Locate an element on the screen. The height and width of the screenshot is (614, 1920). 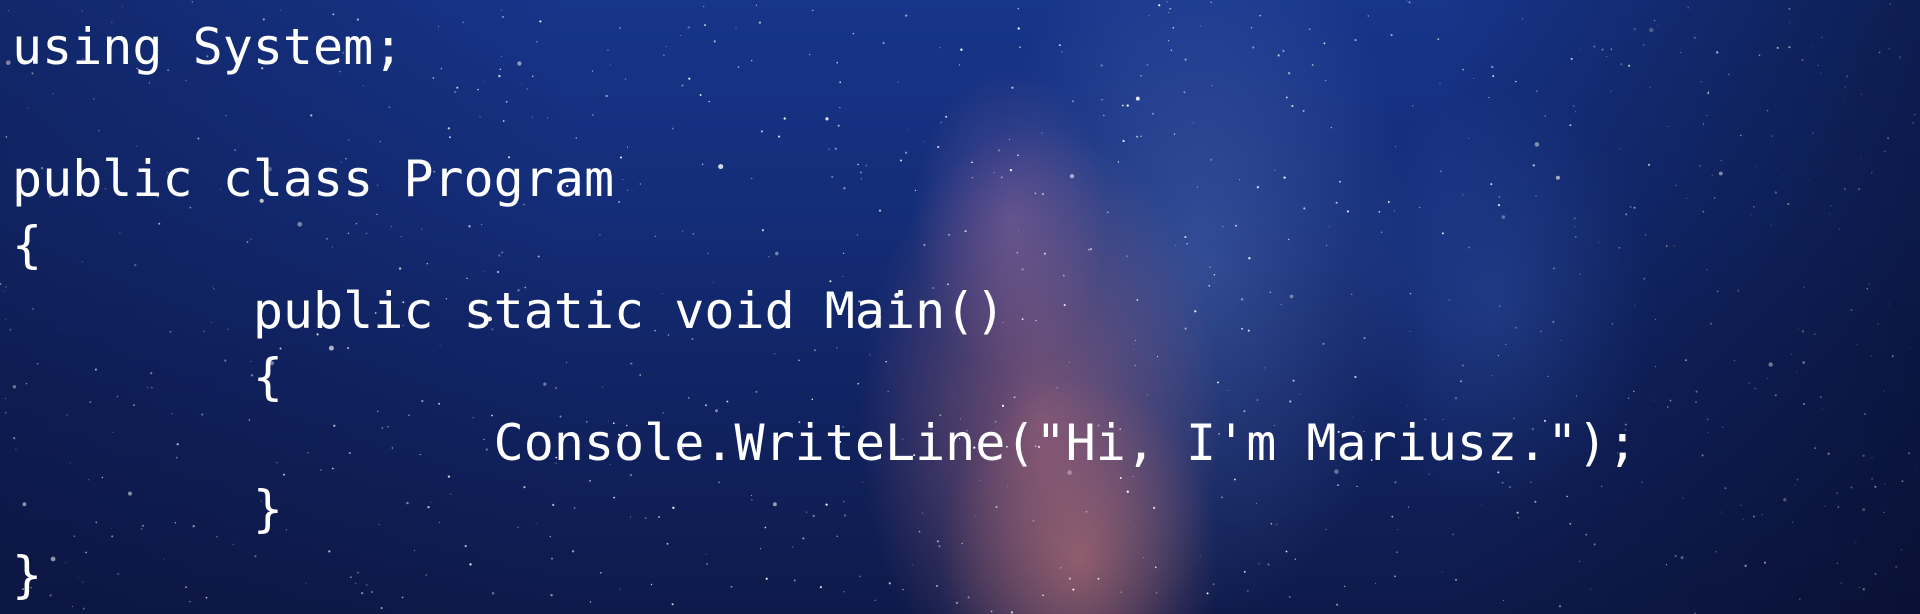
code-line-7: Console.WriteLine("Hi, I'm Mariusz."); is located at coordinates (825, 443).